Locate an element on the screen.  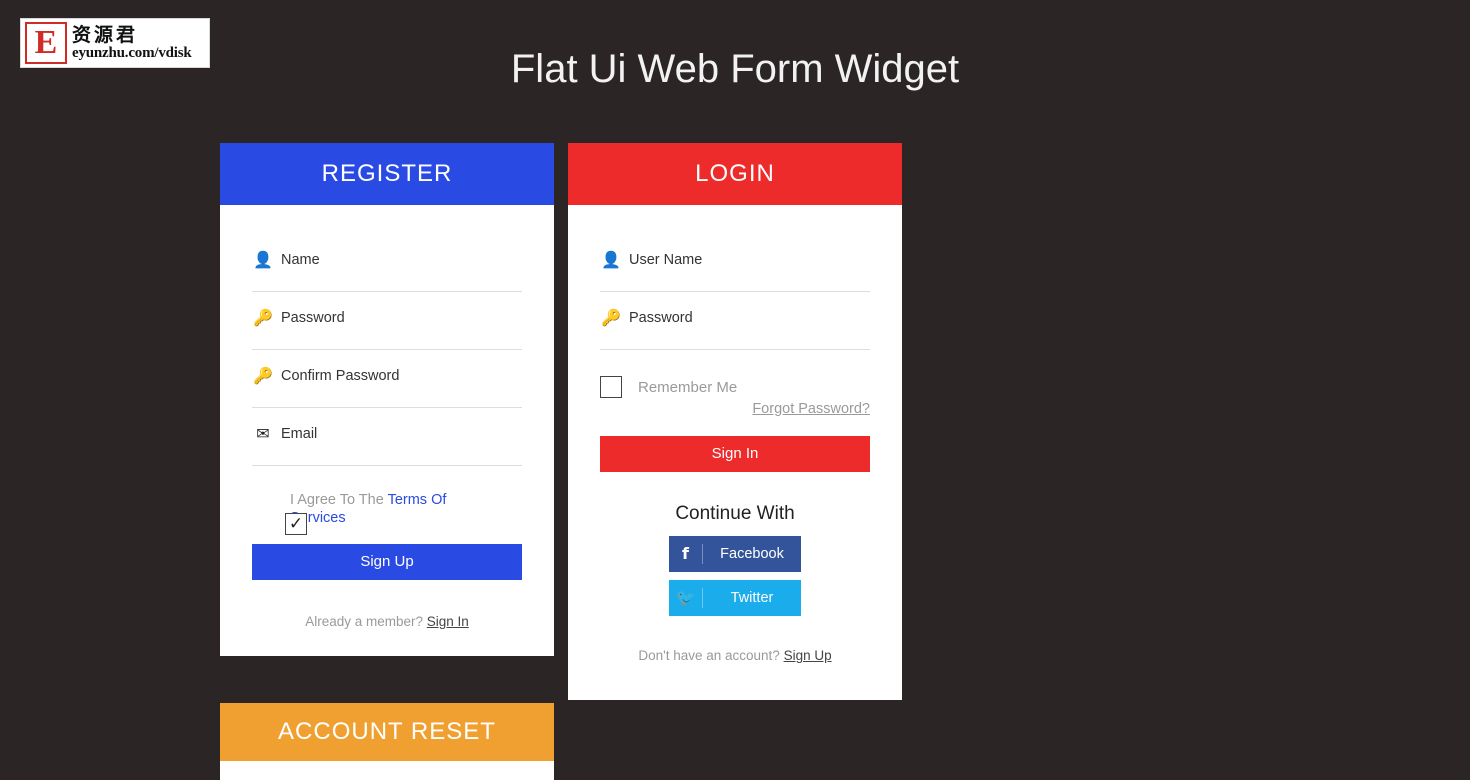
facebook-login-button: f Facebook is located at coordinates (735, 554).